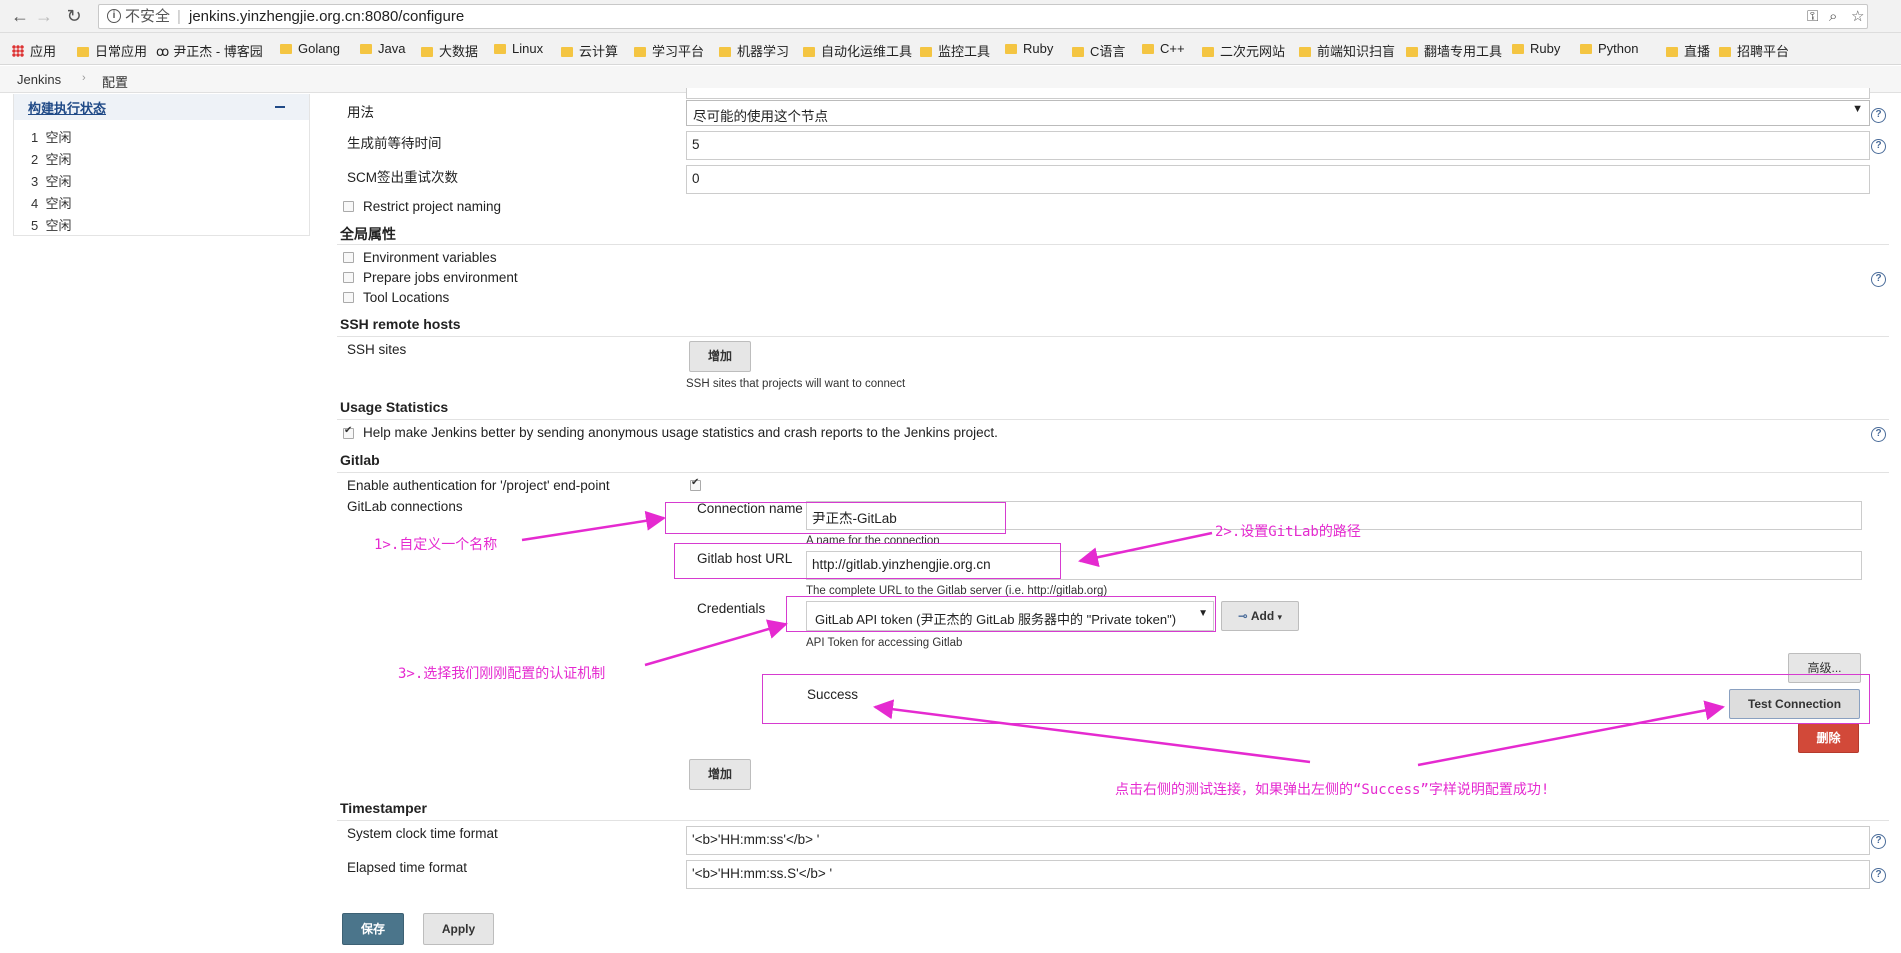  I want to click on step4-right-arrow, so click(1571, 733).